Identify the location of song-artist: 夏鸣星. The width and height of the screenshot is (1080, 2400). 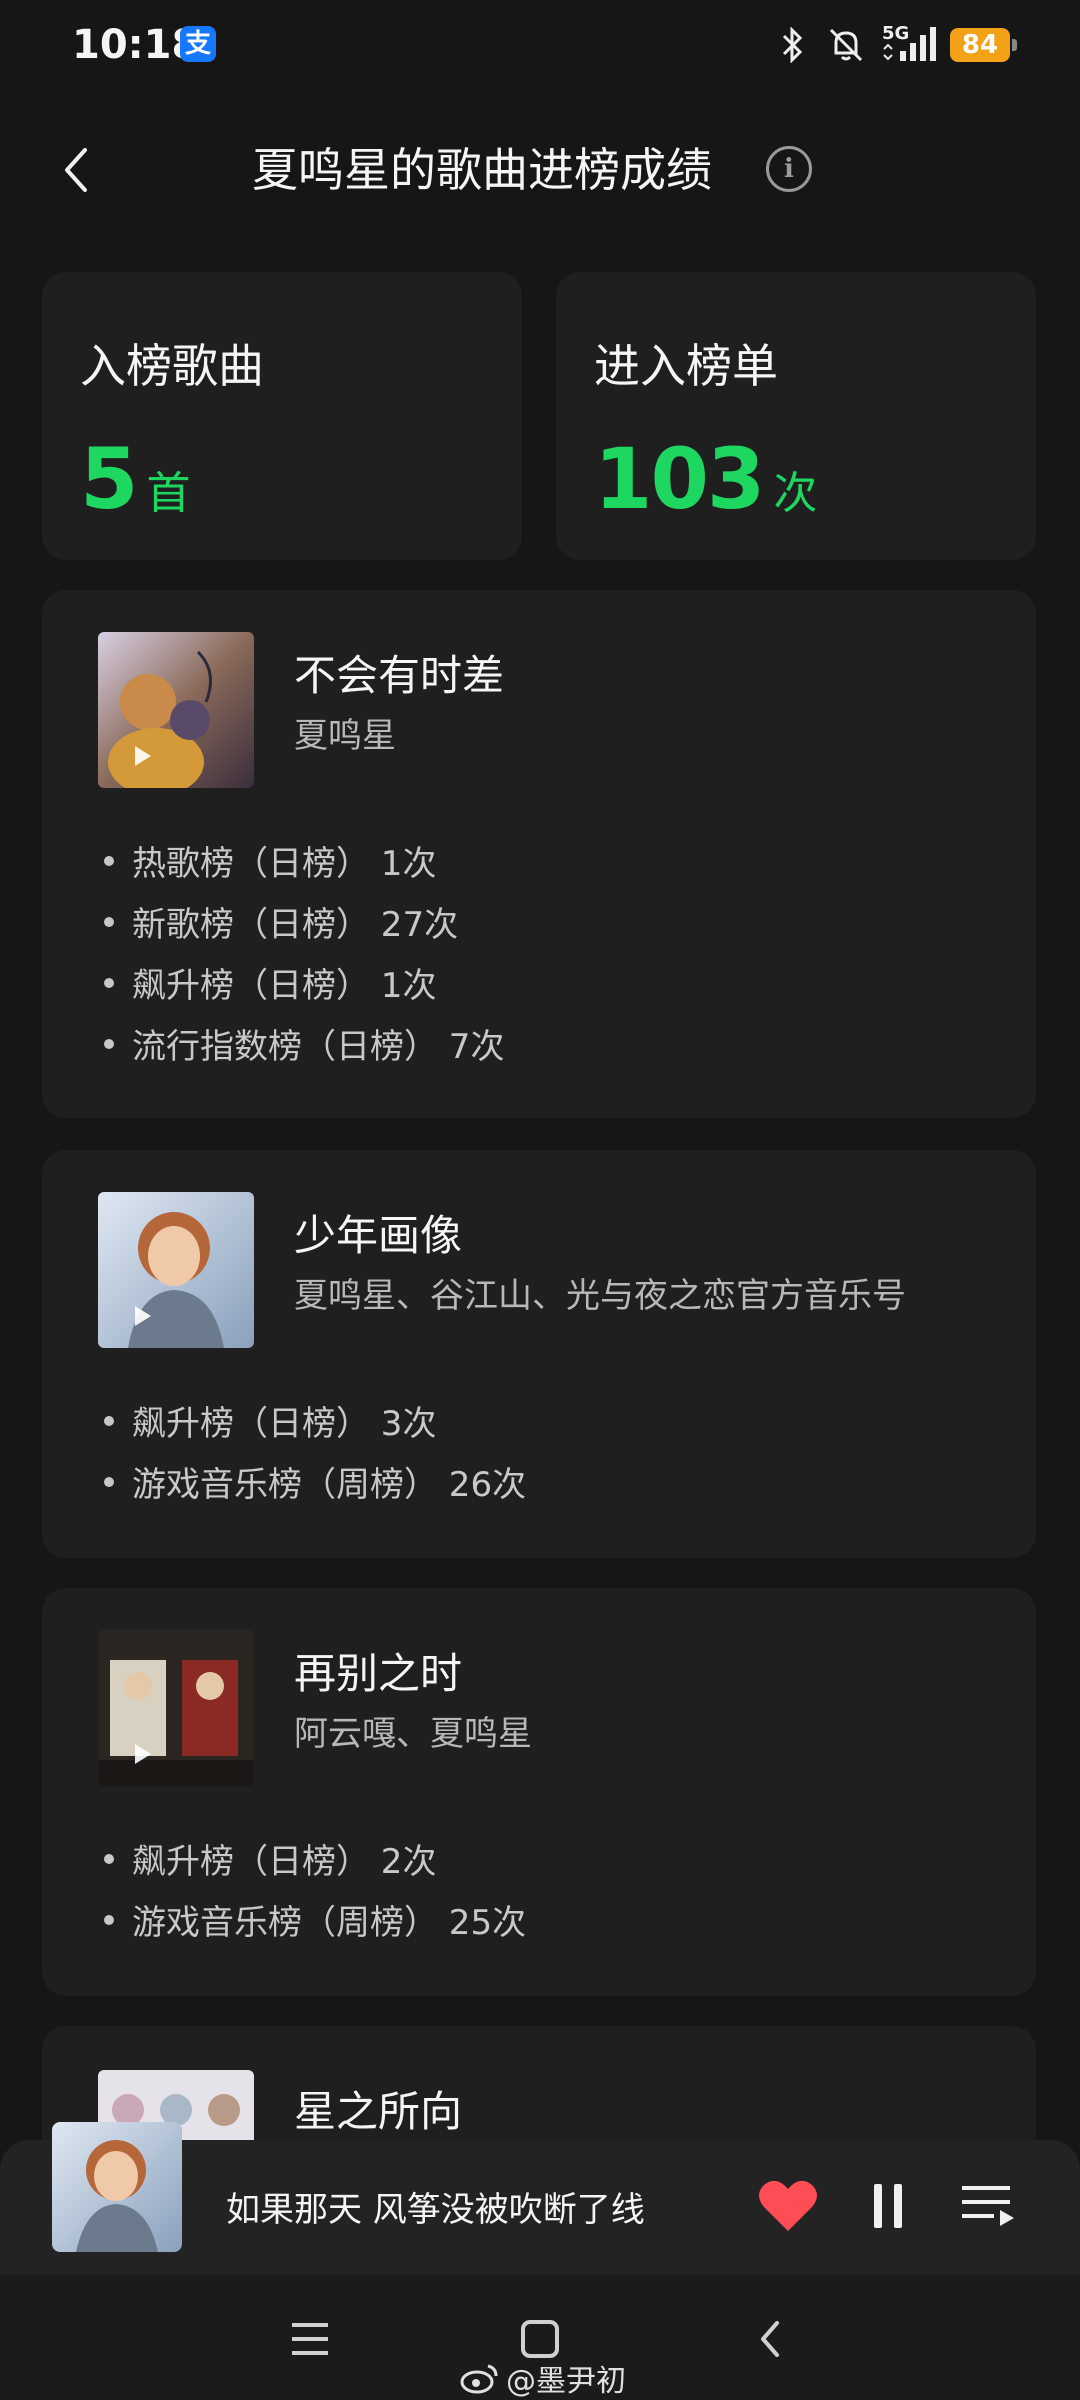
(345, 736).